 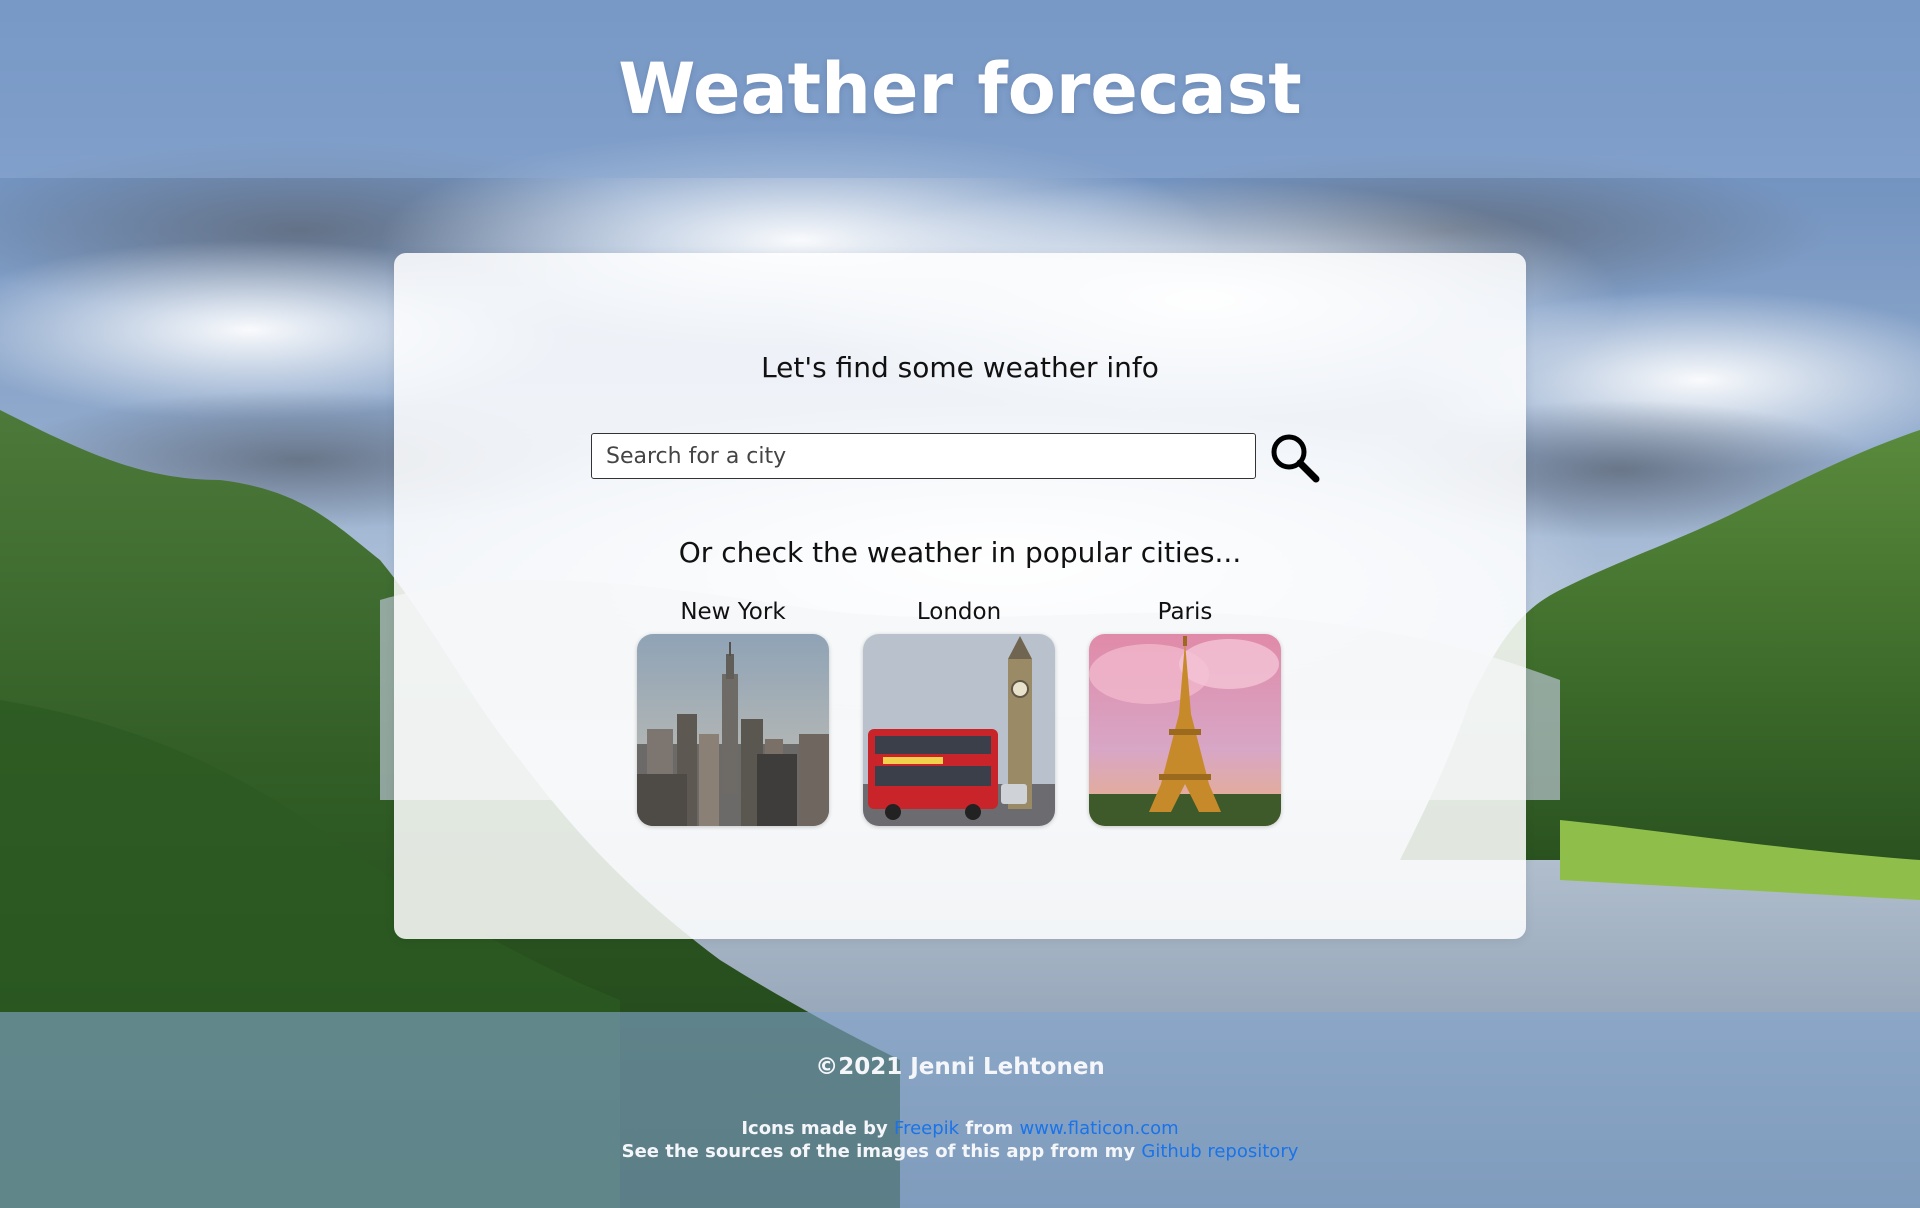 What do you see at coordinates (814, 1128) in the screenshot?
I see `icons-credit-prefix: Icons made by` at bounding box center [814, 1128].